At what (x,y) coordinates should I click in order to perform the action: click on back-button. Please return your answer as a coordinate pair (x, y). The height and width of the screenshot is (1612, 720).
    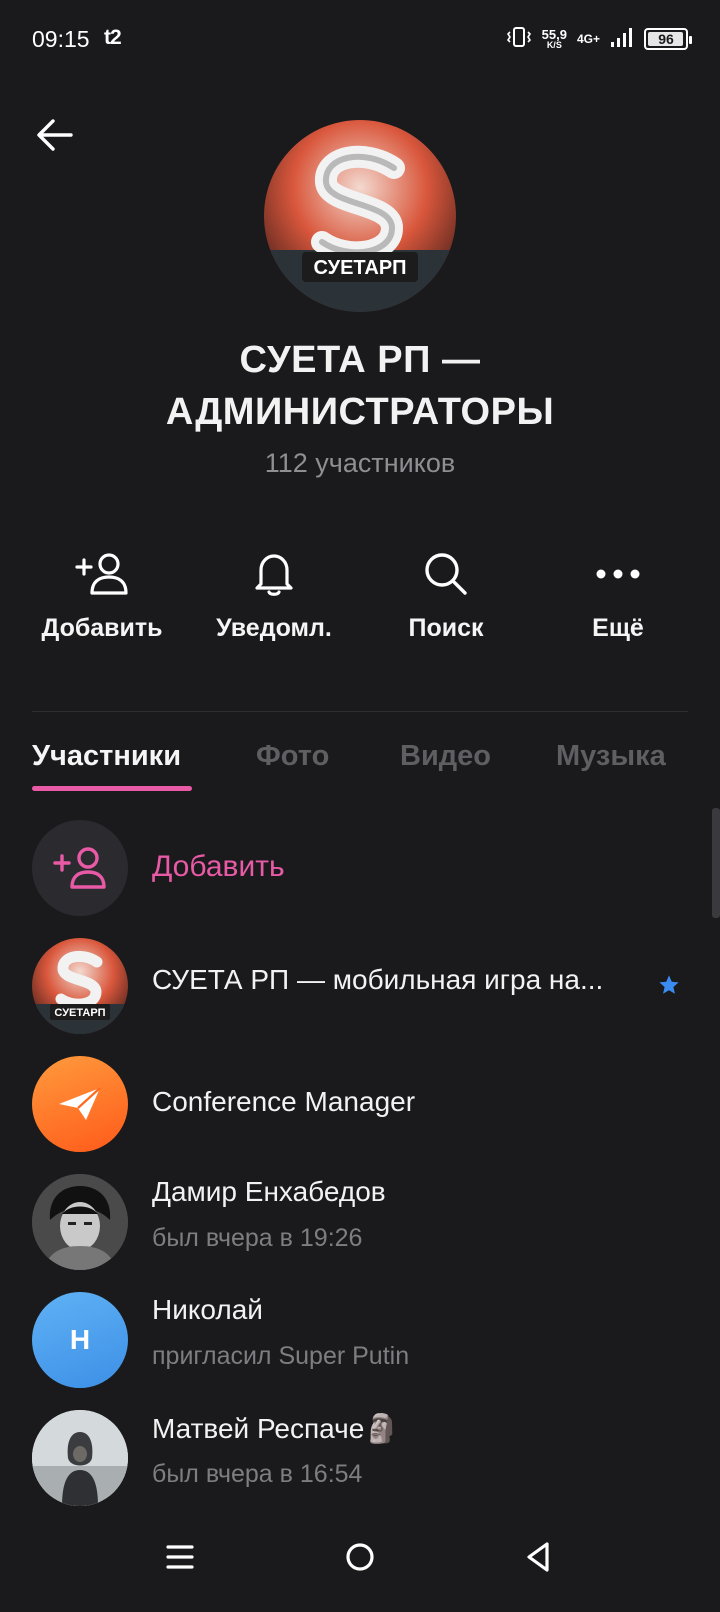
    Looking at the image, I should click on (55, 135).